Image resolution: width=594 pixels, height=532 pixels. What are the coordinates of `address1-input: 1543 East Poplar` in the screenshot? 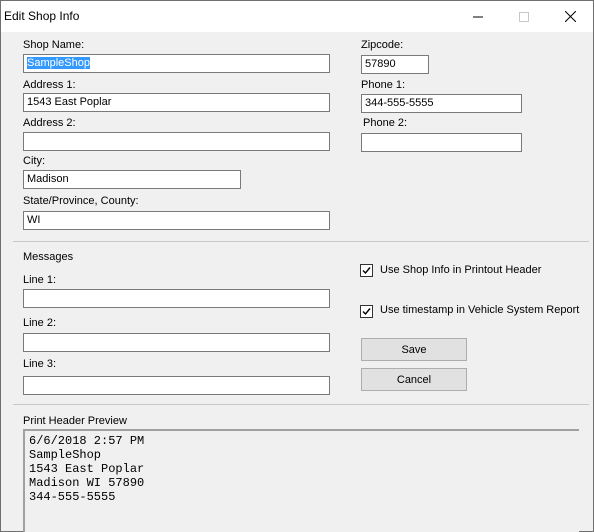 It's located at (176, 102).